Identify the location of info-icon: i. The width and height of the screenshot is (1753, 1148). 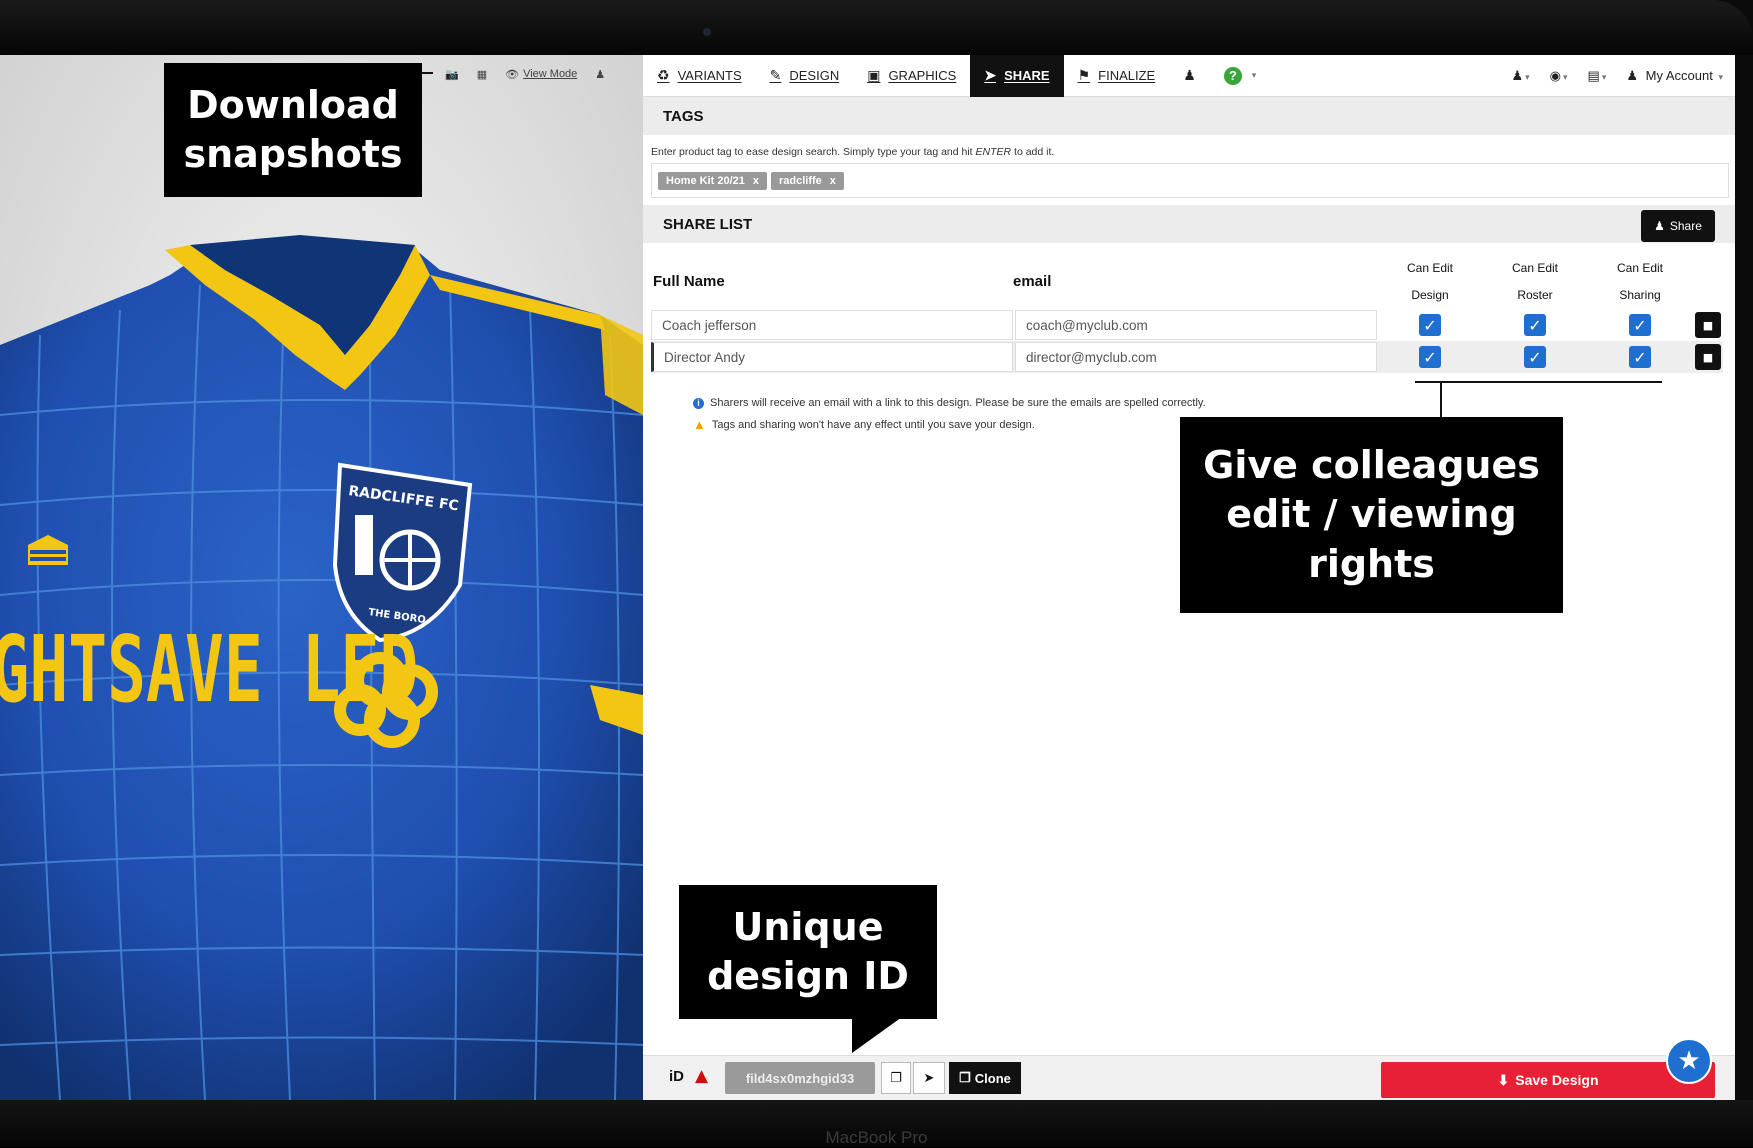
(698, 403).